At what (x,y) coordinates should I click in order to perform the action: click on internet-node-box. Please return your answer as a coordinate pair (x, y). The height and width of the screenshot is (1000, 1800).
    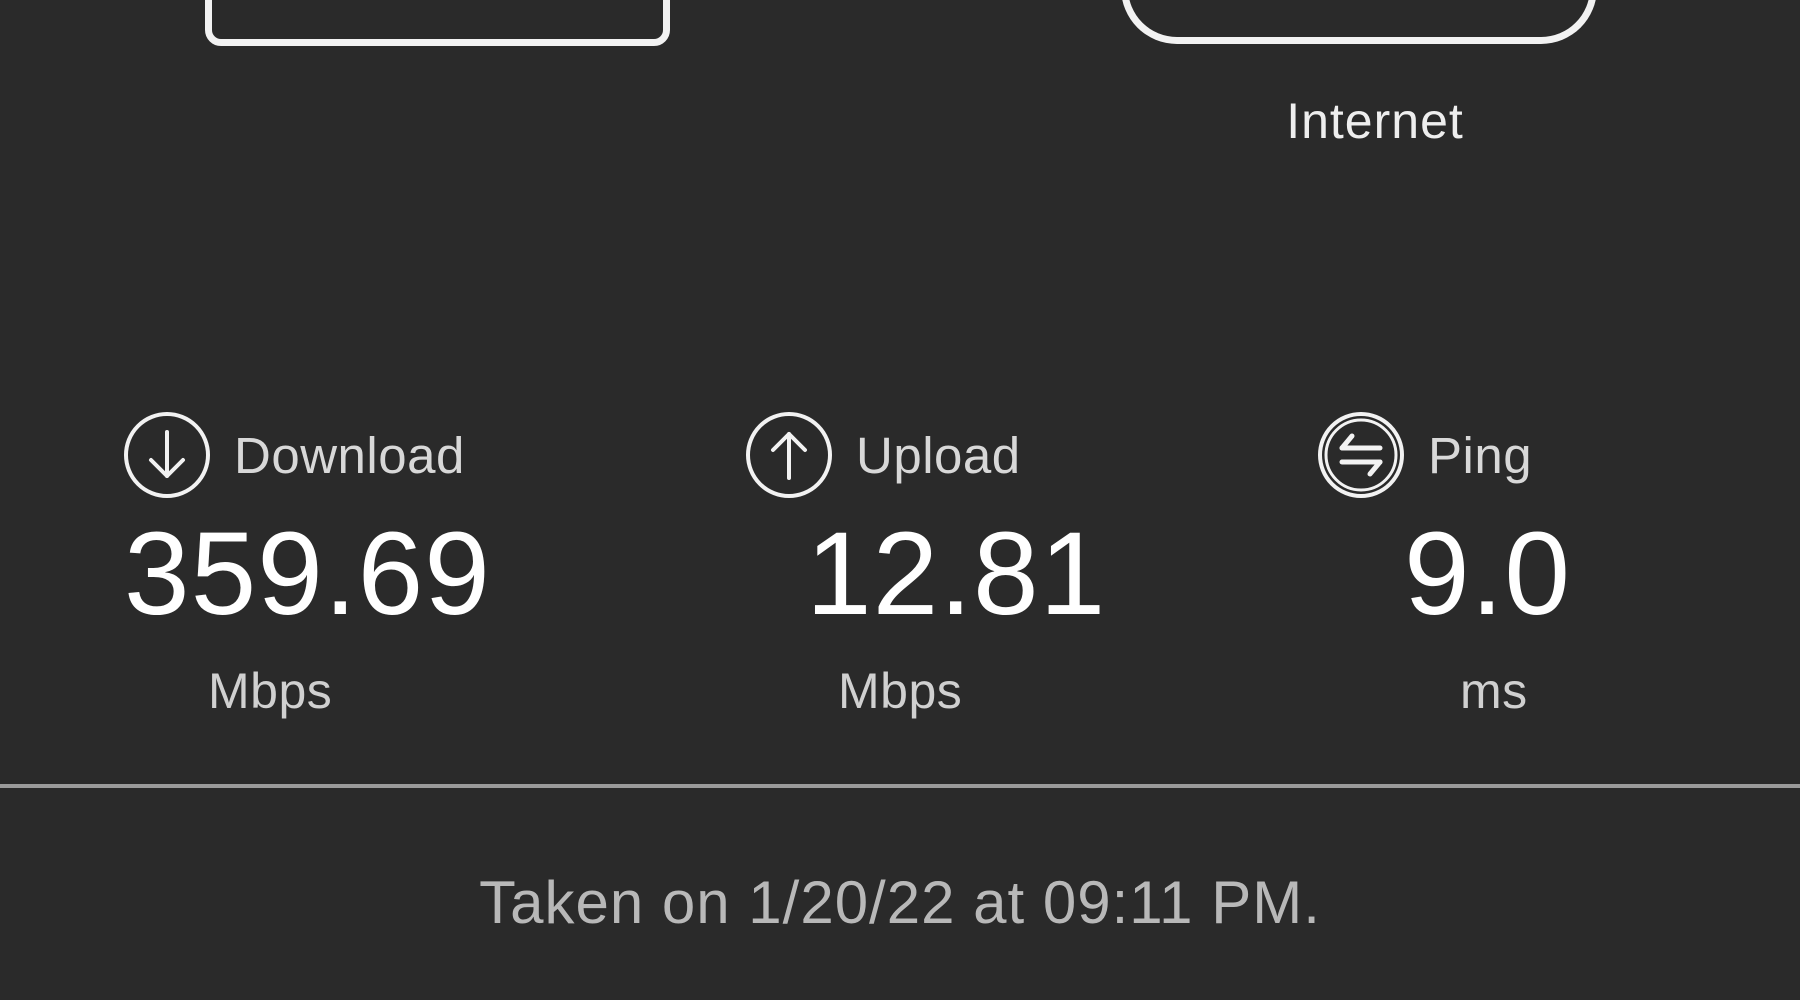
    Looking at the image, I should click on (1359, 22).